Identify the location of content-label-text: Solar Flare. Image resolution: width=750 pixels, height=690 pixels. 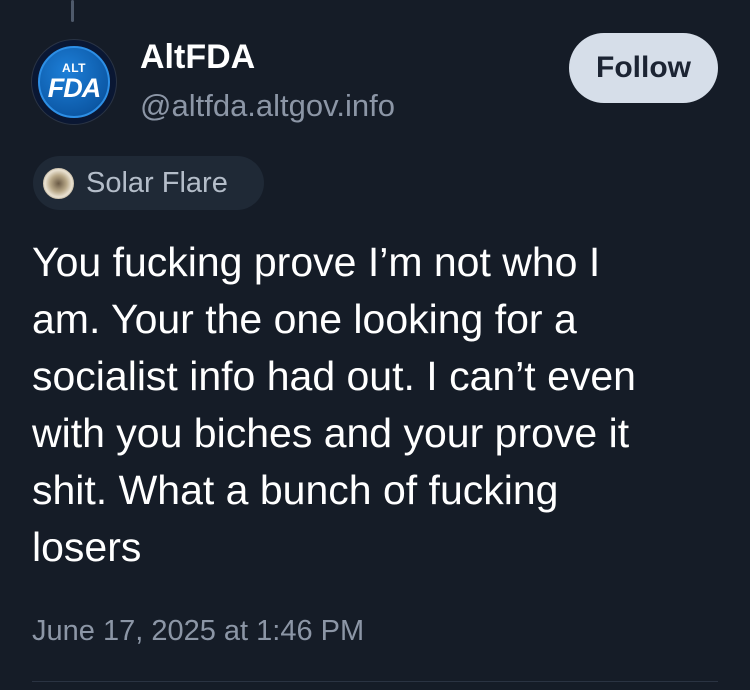
(157, 182).